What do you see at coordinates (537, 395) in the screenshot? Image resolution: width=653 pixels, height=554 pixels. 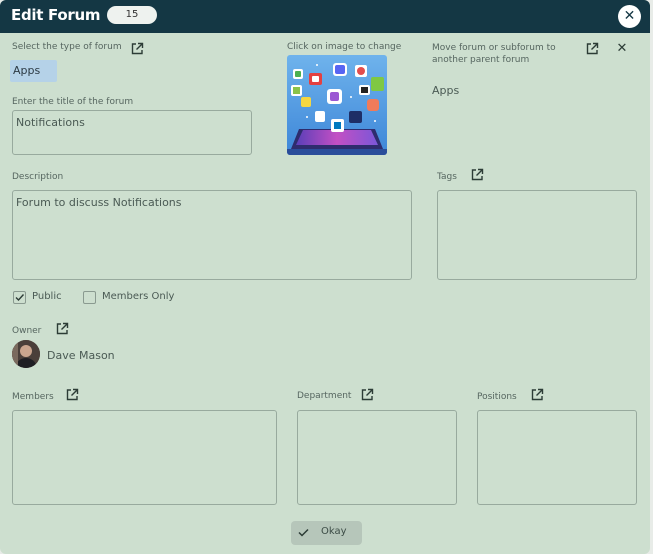 I see `positions-external-link-icon` at bounding box center [537, 395].